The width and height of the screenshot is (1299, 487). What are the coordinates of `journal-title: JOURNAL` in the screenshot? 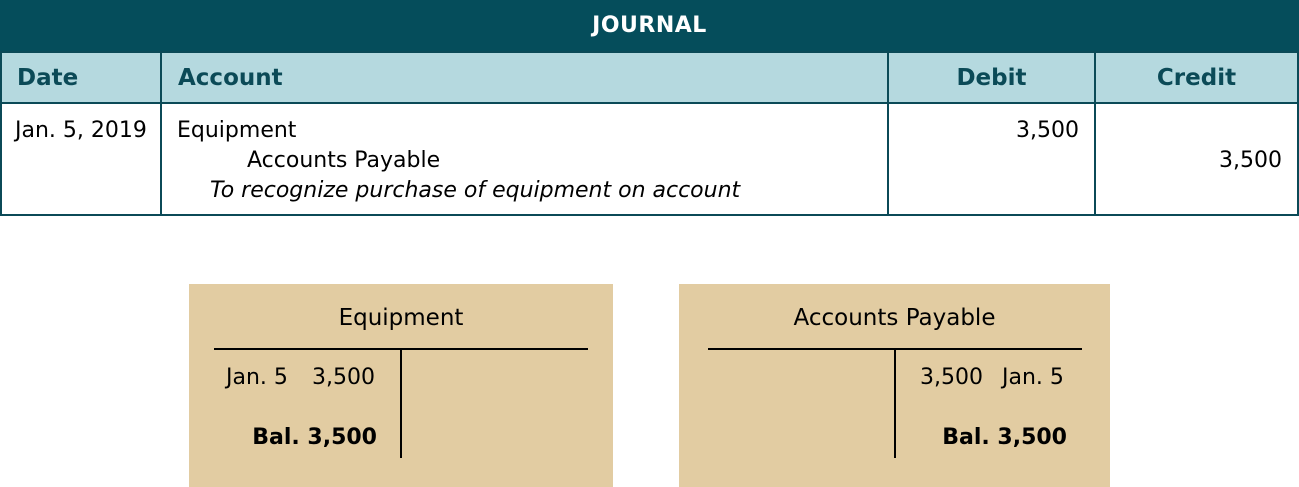 It's located at (649, 25).